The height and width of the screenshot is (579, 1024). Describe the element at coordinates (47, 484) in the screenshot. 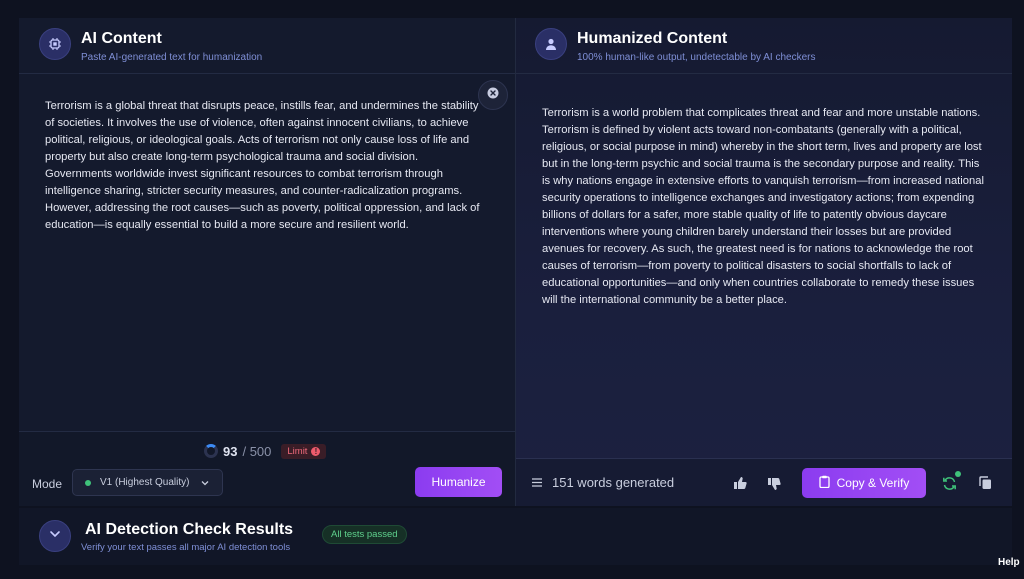

I see `mode-label: Mode` at that location.